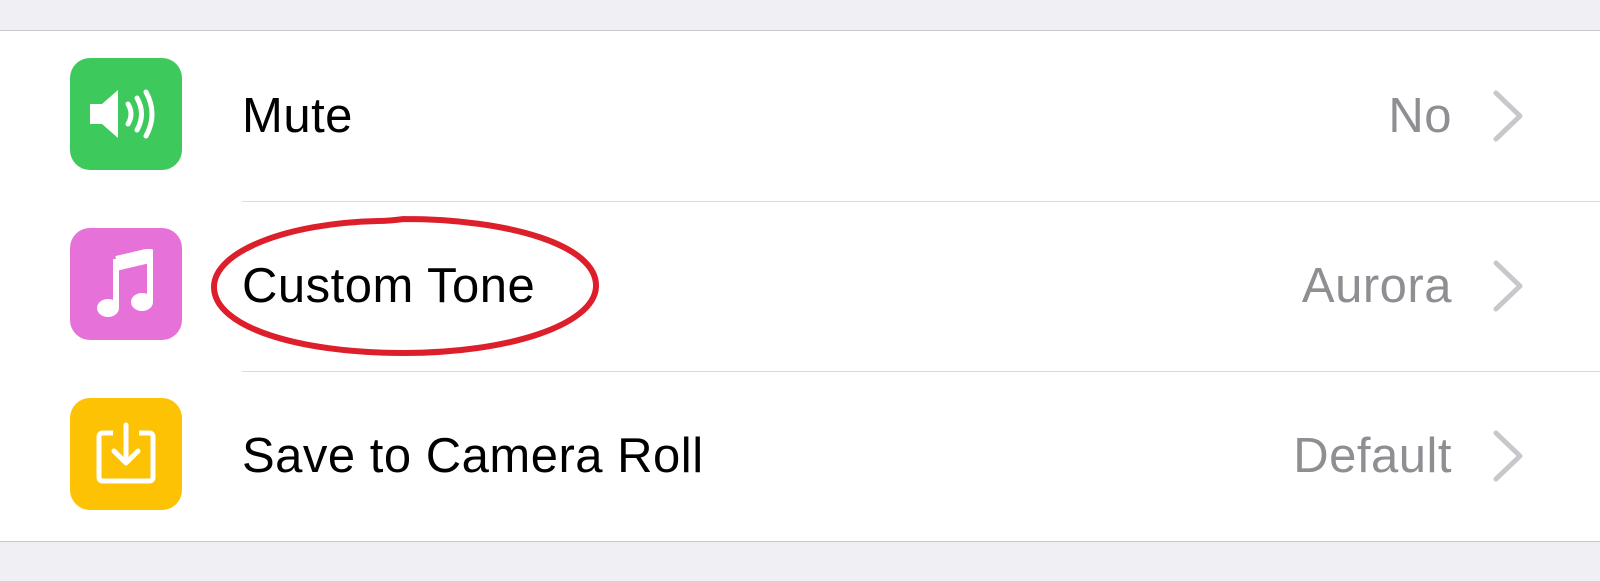 Image resolution: width=1600 pixels, height=581 pixels. Describe the element at coordinates (473, 456) in the screenshot. I see `settings-row-label: Save to Camera Roll` at that location.